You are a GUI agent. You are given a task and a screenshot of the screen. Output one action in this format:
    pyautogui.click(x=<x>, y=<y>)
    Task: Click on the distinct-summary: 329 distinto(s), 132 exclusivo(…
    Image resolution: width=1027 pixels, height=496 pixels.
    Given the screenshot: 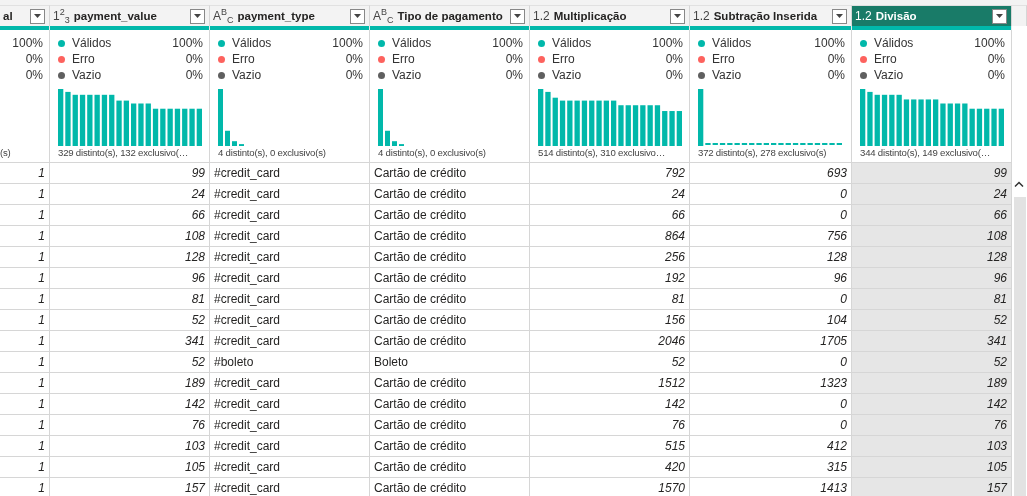 What is the action you would take?
    pyautogui.click(x=124, y=153)
    